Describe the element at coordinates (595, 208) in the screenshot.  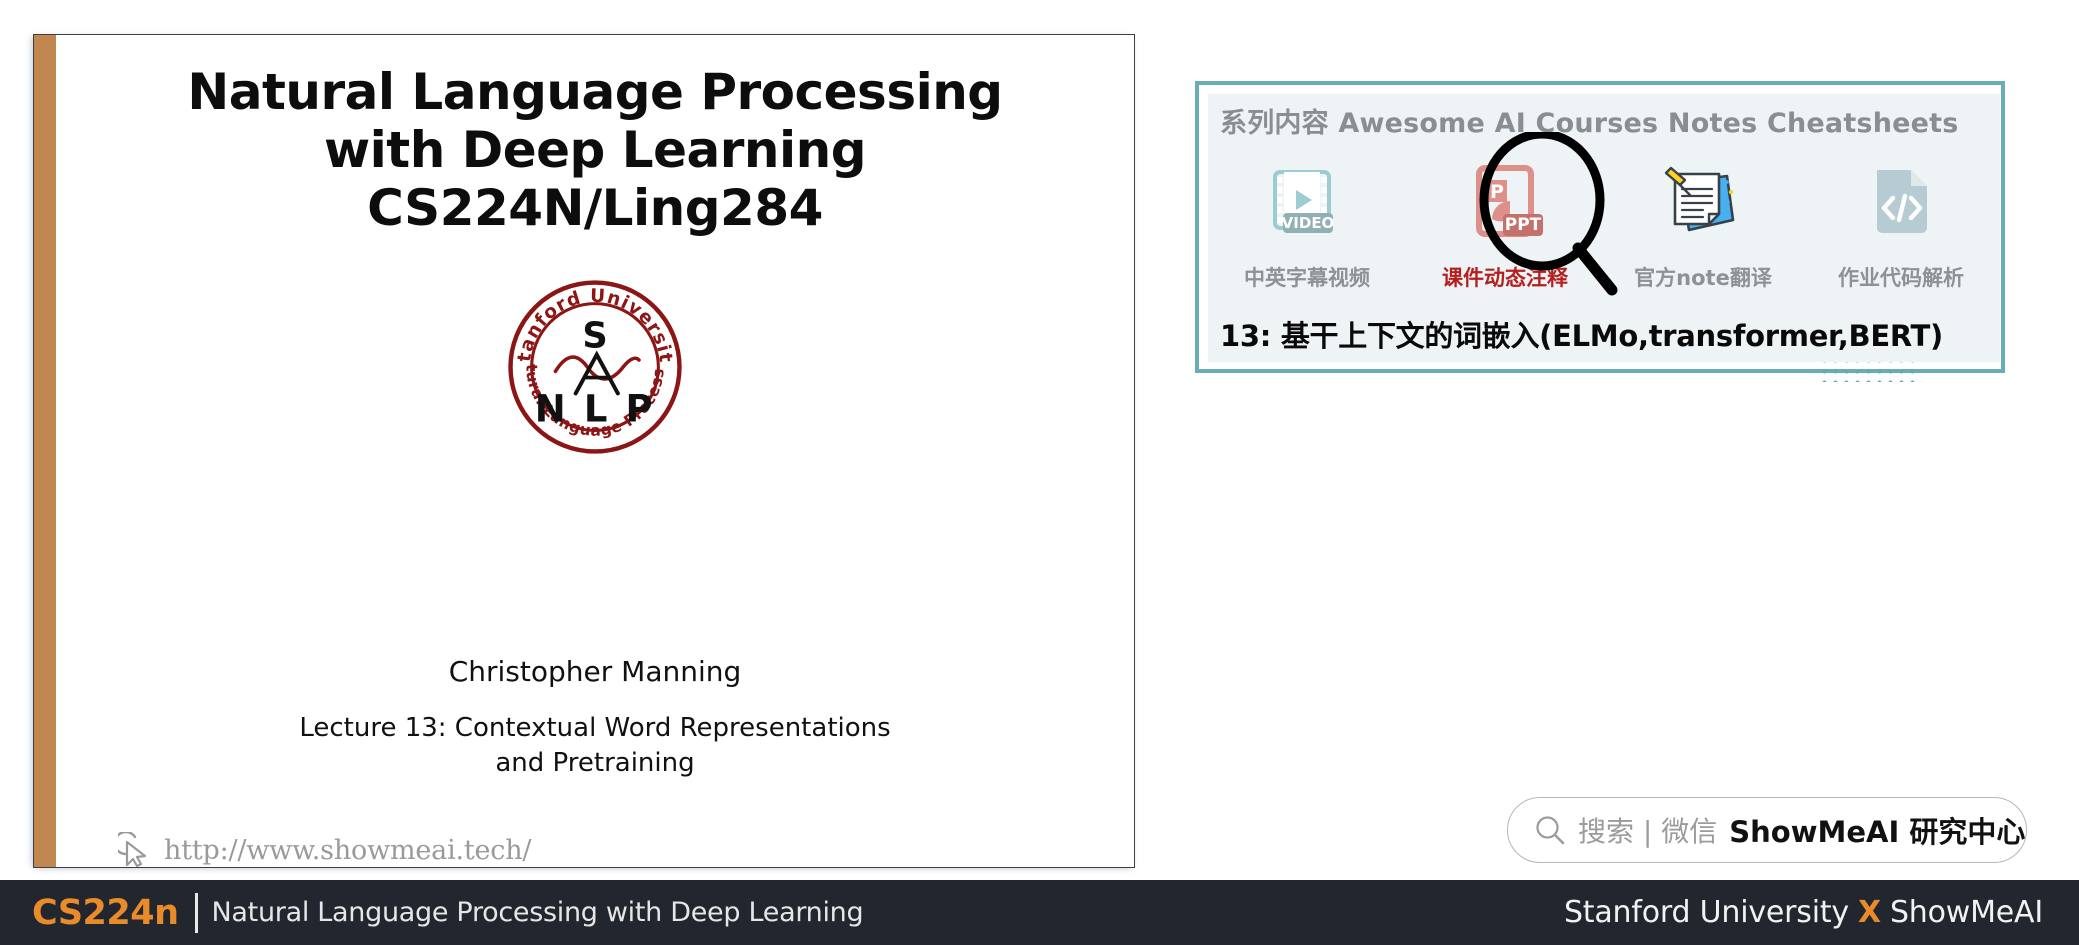
I see `slide-title-line-3: CS224N/Ling284` at that location.